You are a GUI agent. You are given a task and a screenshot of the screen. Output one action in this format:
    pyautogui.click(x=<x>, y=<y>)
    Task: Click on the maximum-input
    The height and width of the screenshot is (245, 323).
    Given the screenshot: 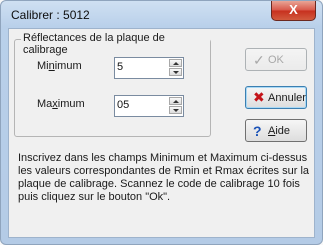 What is the action you would take?
    pyautogui.click(x=137, y=105)
    